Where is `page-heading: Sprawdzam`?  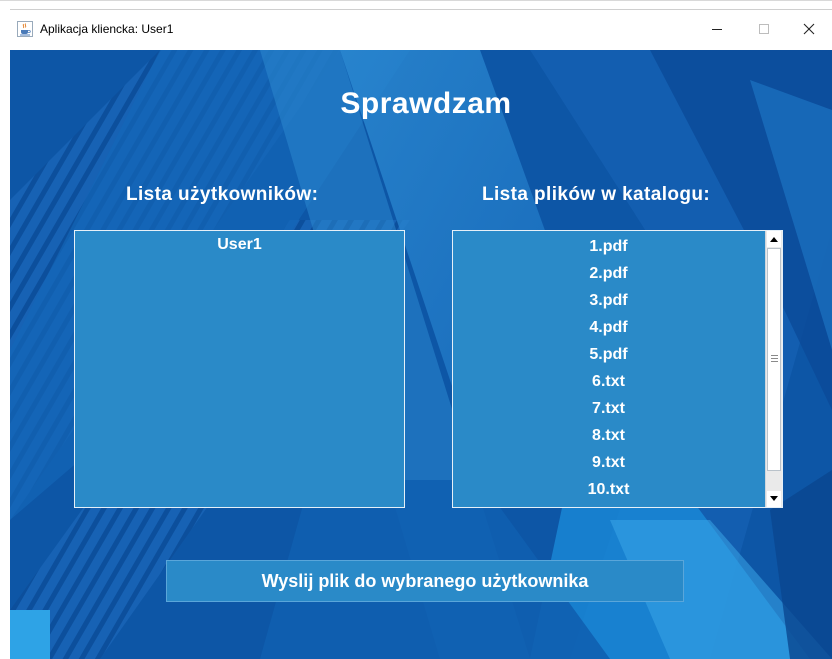
page-heading: Sprawdzam is located at coordinates (426, 103).